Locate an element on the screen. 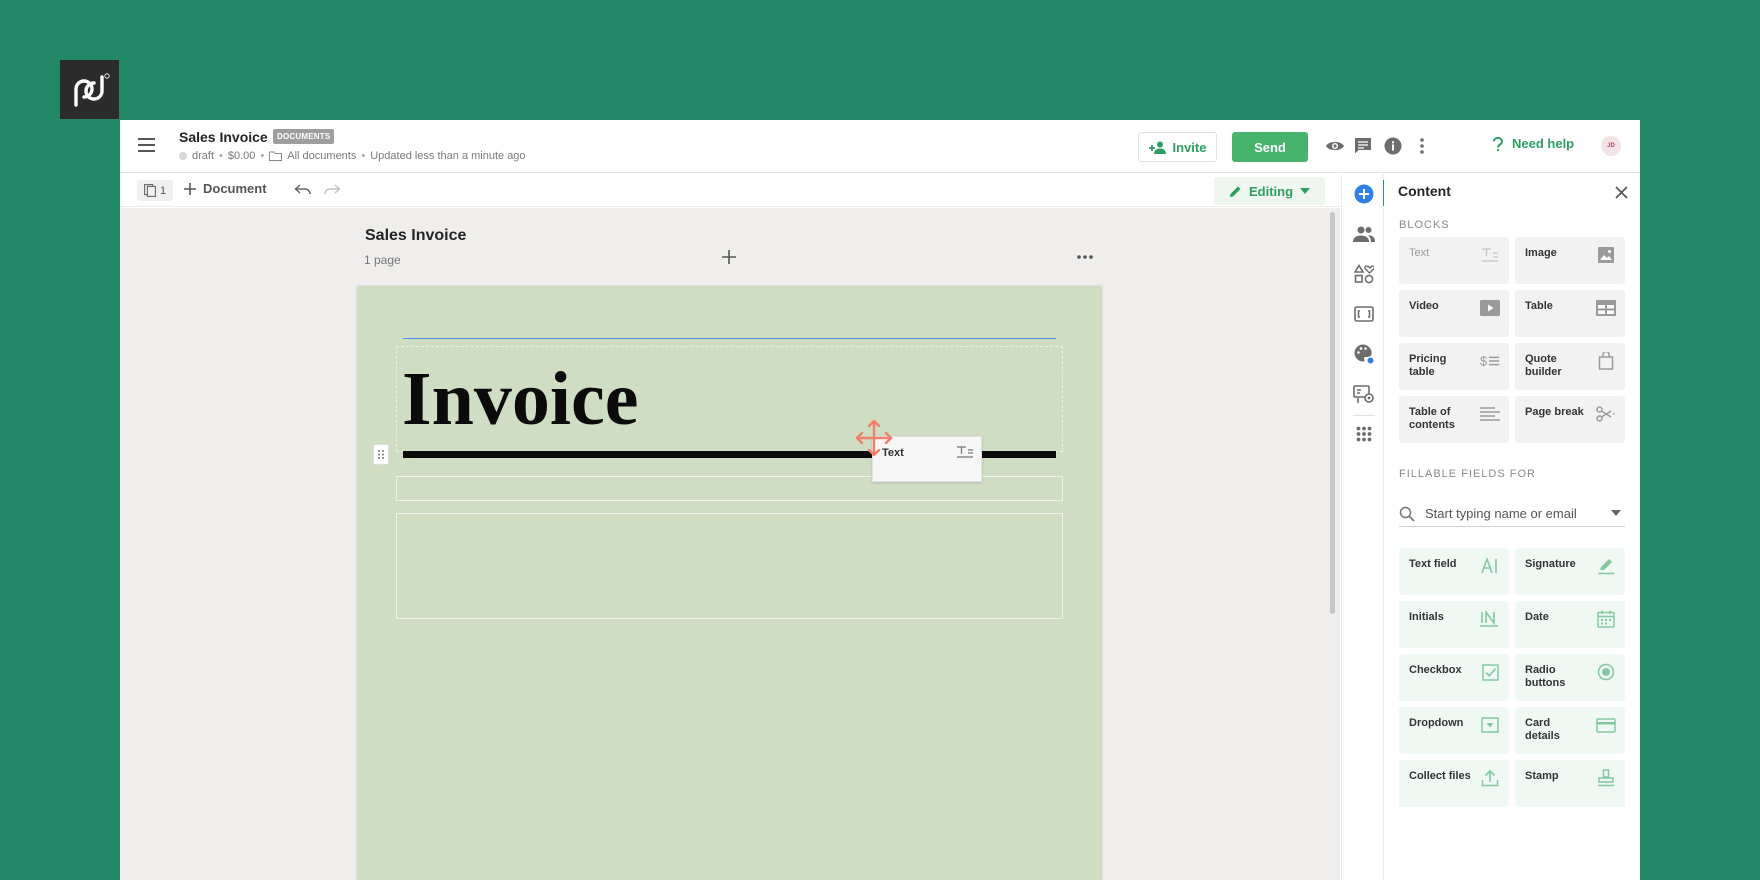 The image size is (1760, 880). field-label: Date is located at coordinates (1537, 617).